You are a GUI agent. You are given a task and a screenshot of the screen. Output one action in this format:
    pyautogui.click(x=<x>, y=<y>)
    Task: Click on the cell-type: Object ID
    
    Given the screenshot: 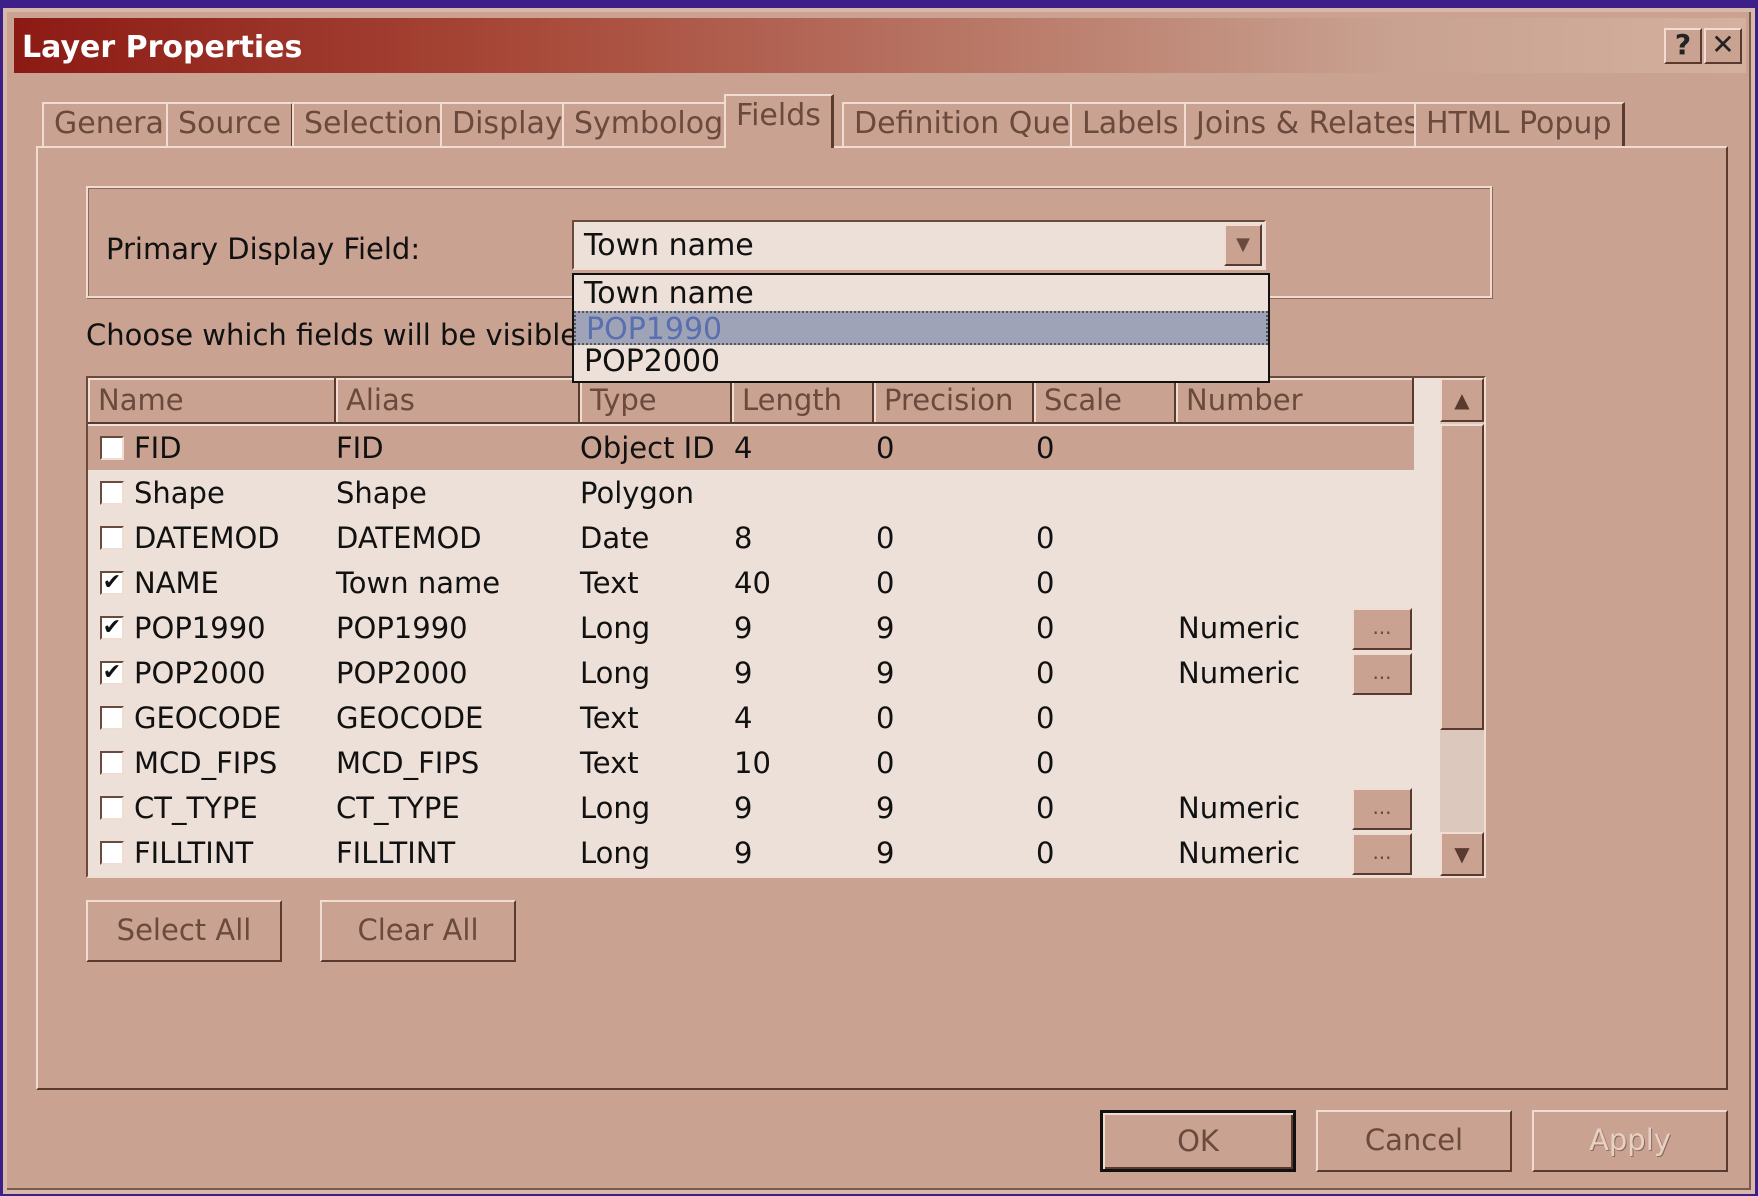 What is the action you would take?
    pyautogui.click(x=647, y=448)
    